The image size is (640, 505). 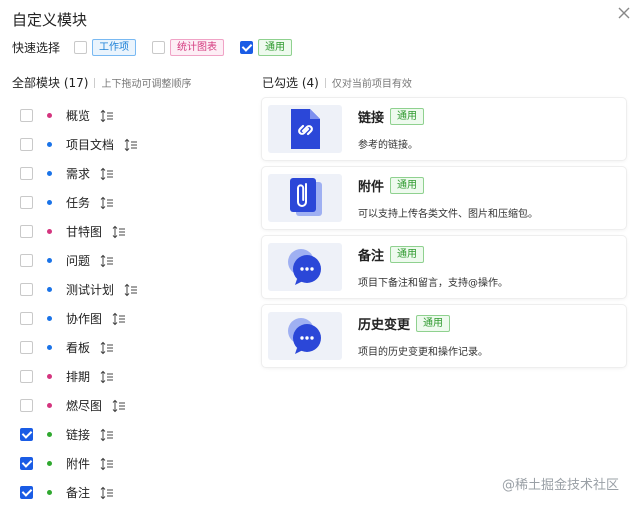 I want to click on card-body: 附件 通用可以支持上传各类文件、图片和压缩包。, so click(x=448, y=198).